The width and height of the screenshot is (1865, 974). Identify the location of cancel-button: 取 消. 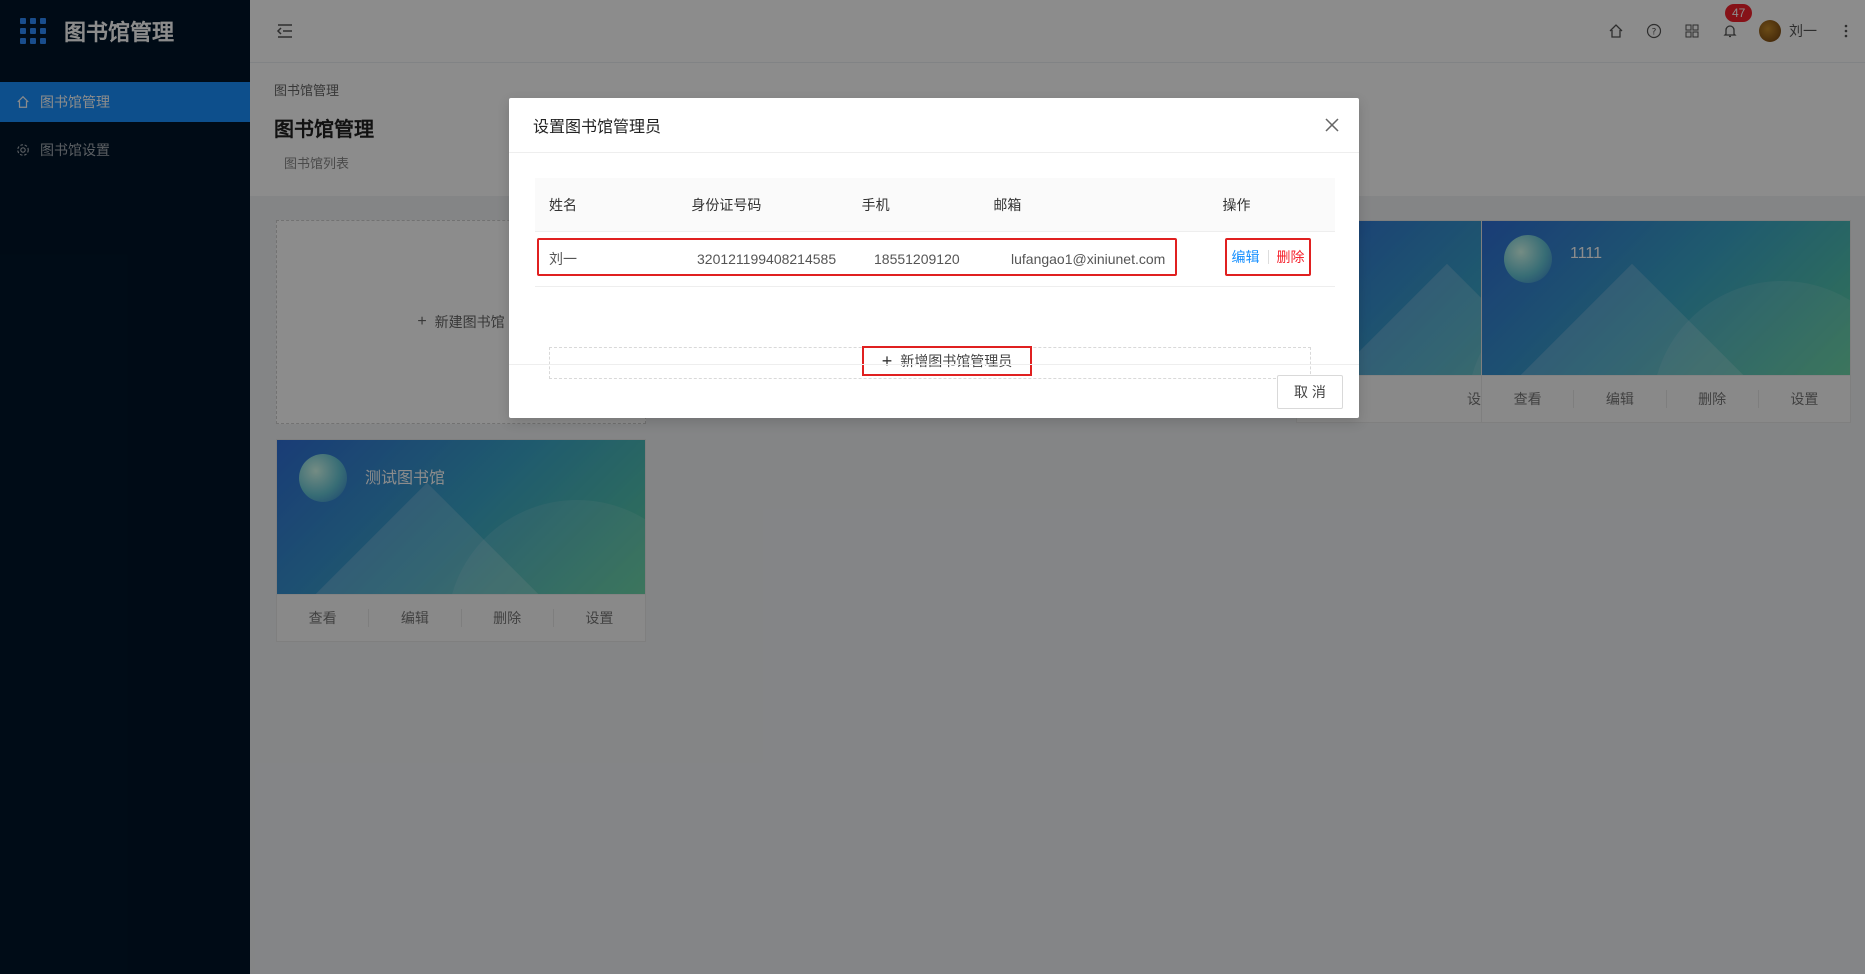
(1310, 392).